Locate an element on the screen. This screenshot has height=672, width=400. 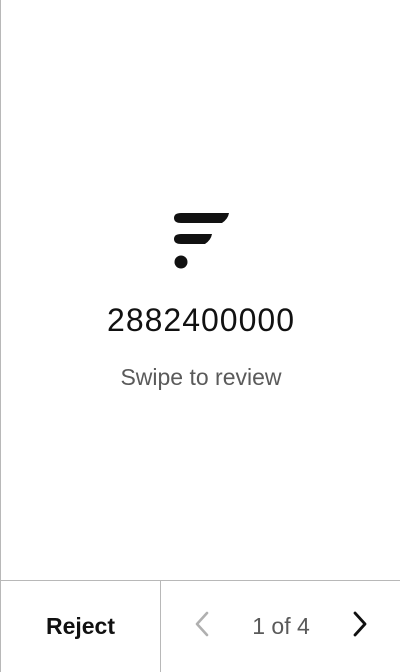
footer-bar: Reject 1 of 4 is located at coordinates (200, 626).